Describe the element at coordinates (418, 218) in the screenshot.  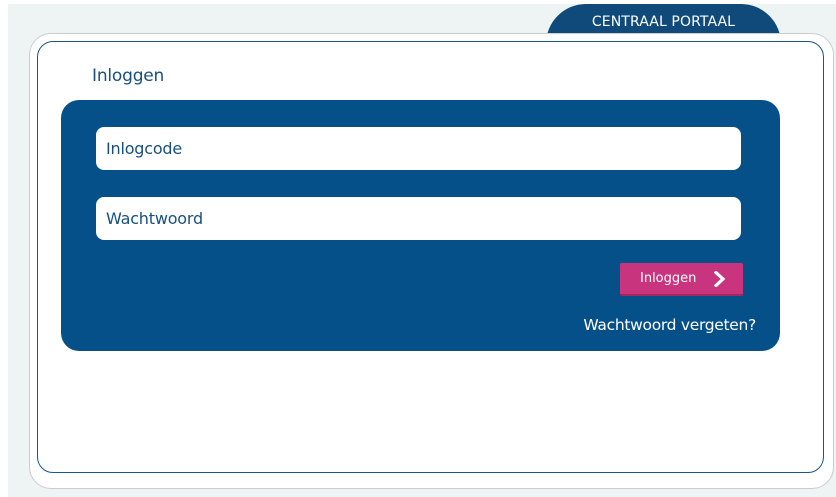
I see `password-input` at that location.